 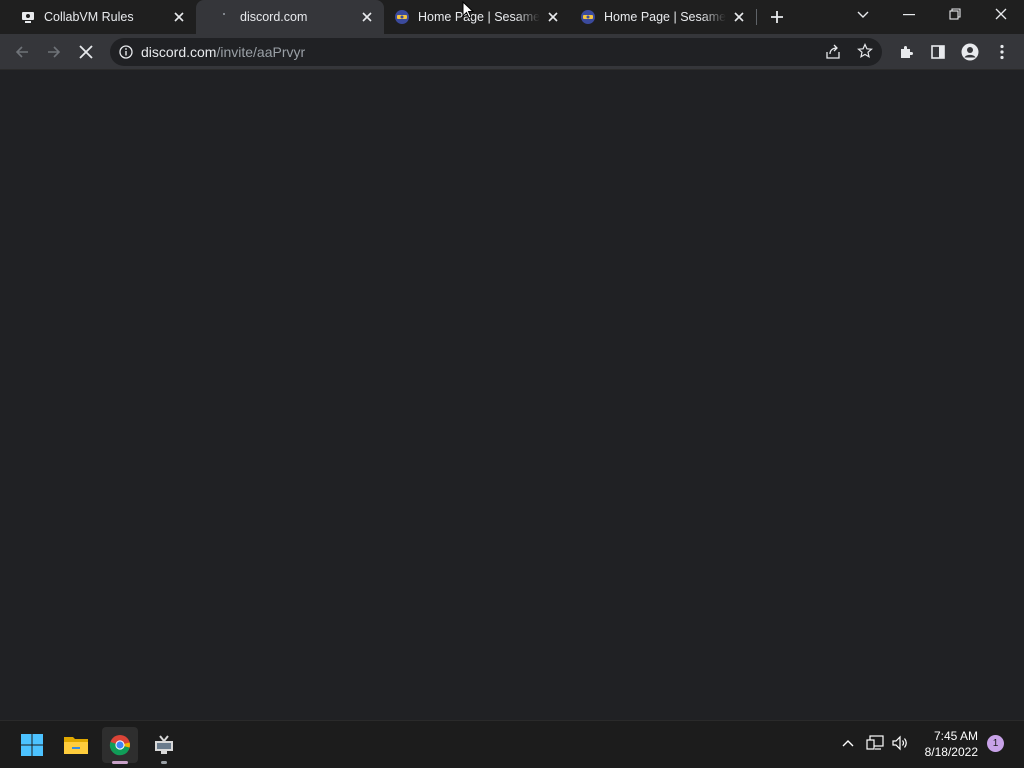 I want to click on tab-title: CollabVM Rules, so click(x=89, y=17).